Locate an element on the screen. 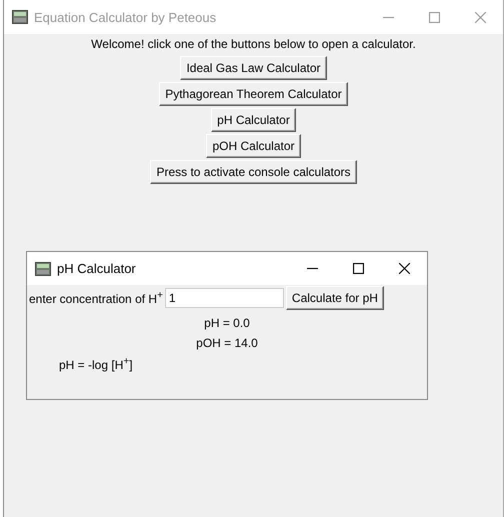  calculator-button: pOH Calculator is located at coordinates (253, 146).